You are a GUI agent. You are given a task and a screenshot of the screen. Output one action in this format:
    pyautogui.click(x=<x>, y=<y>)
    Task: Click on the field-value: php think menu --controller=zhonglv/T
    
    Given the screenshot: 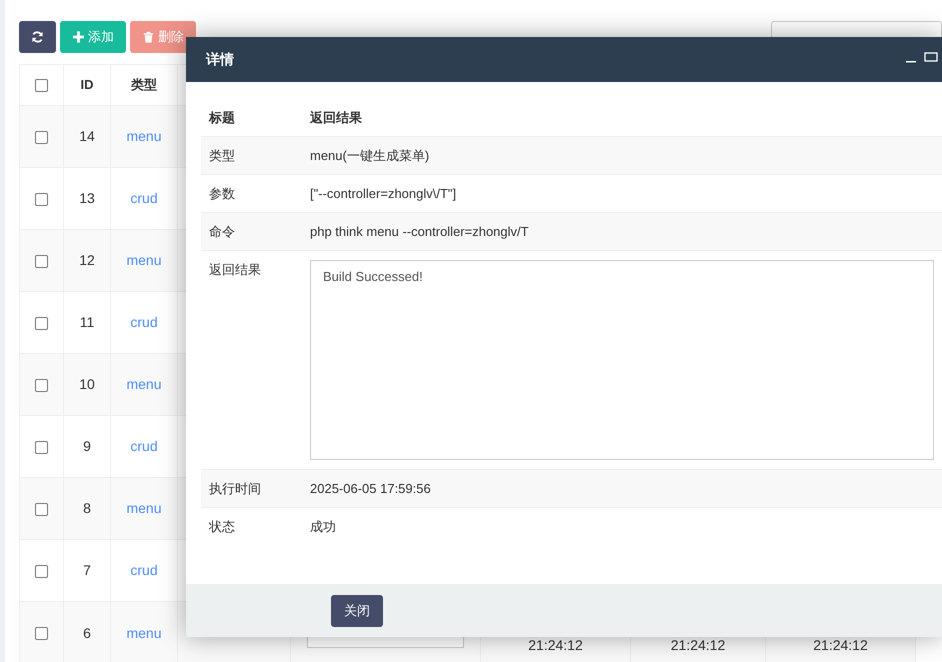 What is the action you would take?
    pyautogui.click(x=419, y=231)
    